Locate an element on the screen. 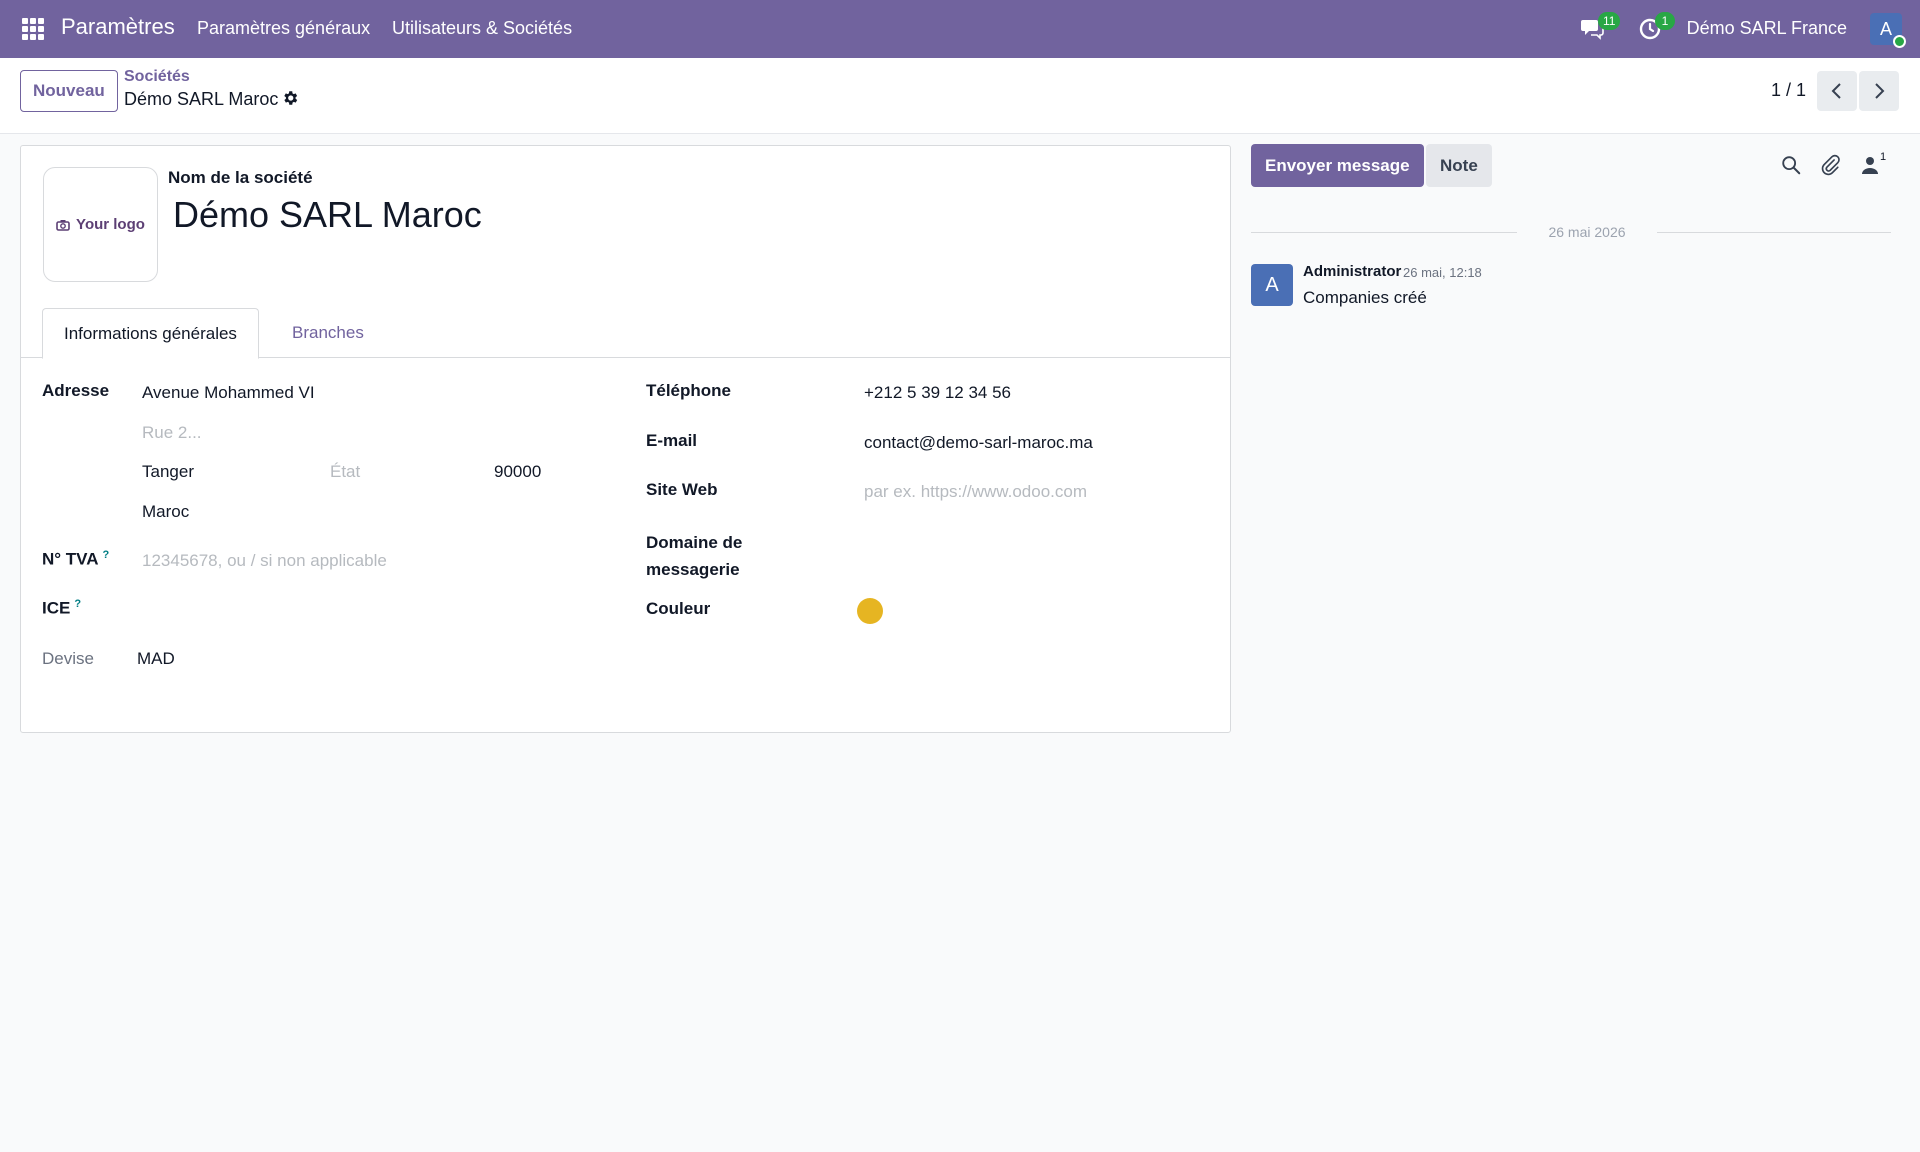  logo-placeholder-text: Your logo is located at coordinates (110, 224).